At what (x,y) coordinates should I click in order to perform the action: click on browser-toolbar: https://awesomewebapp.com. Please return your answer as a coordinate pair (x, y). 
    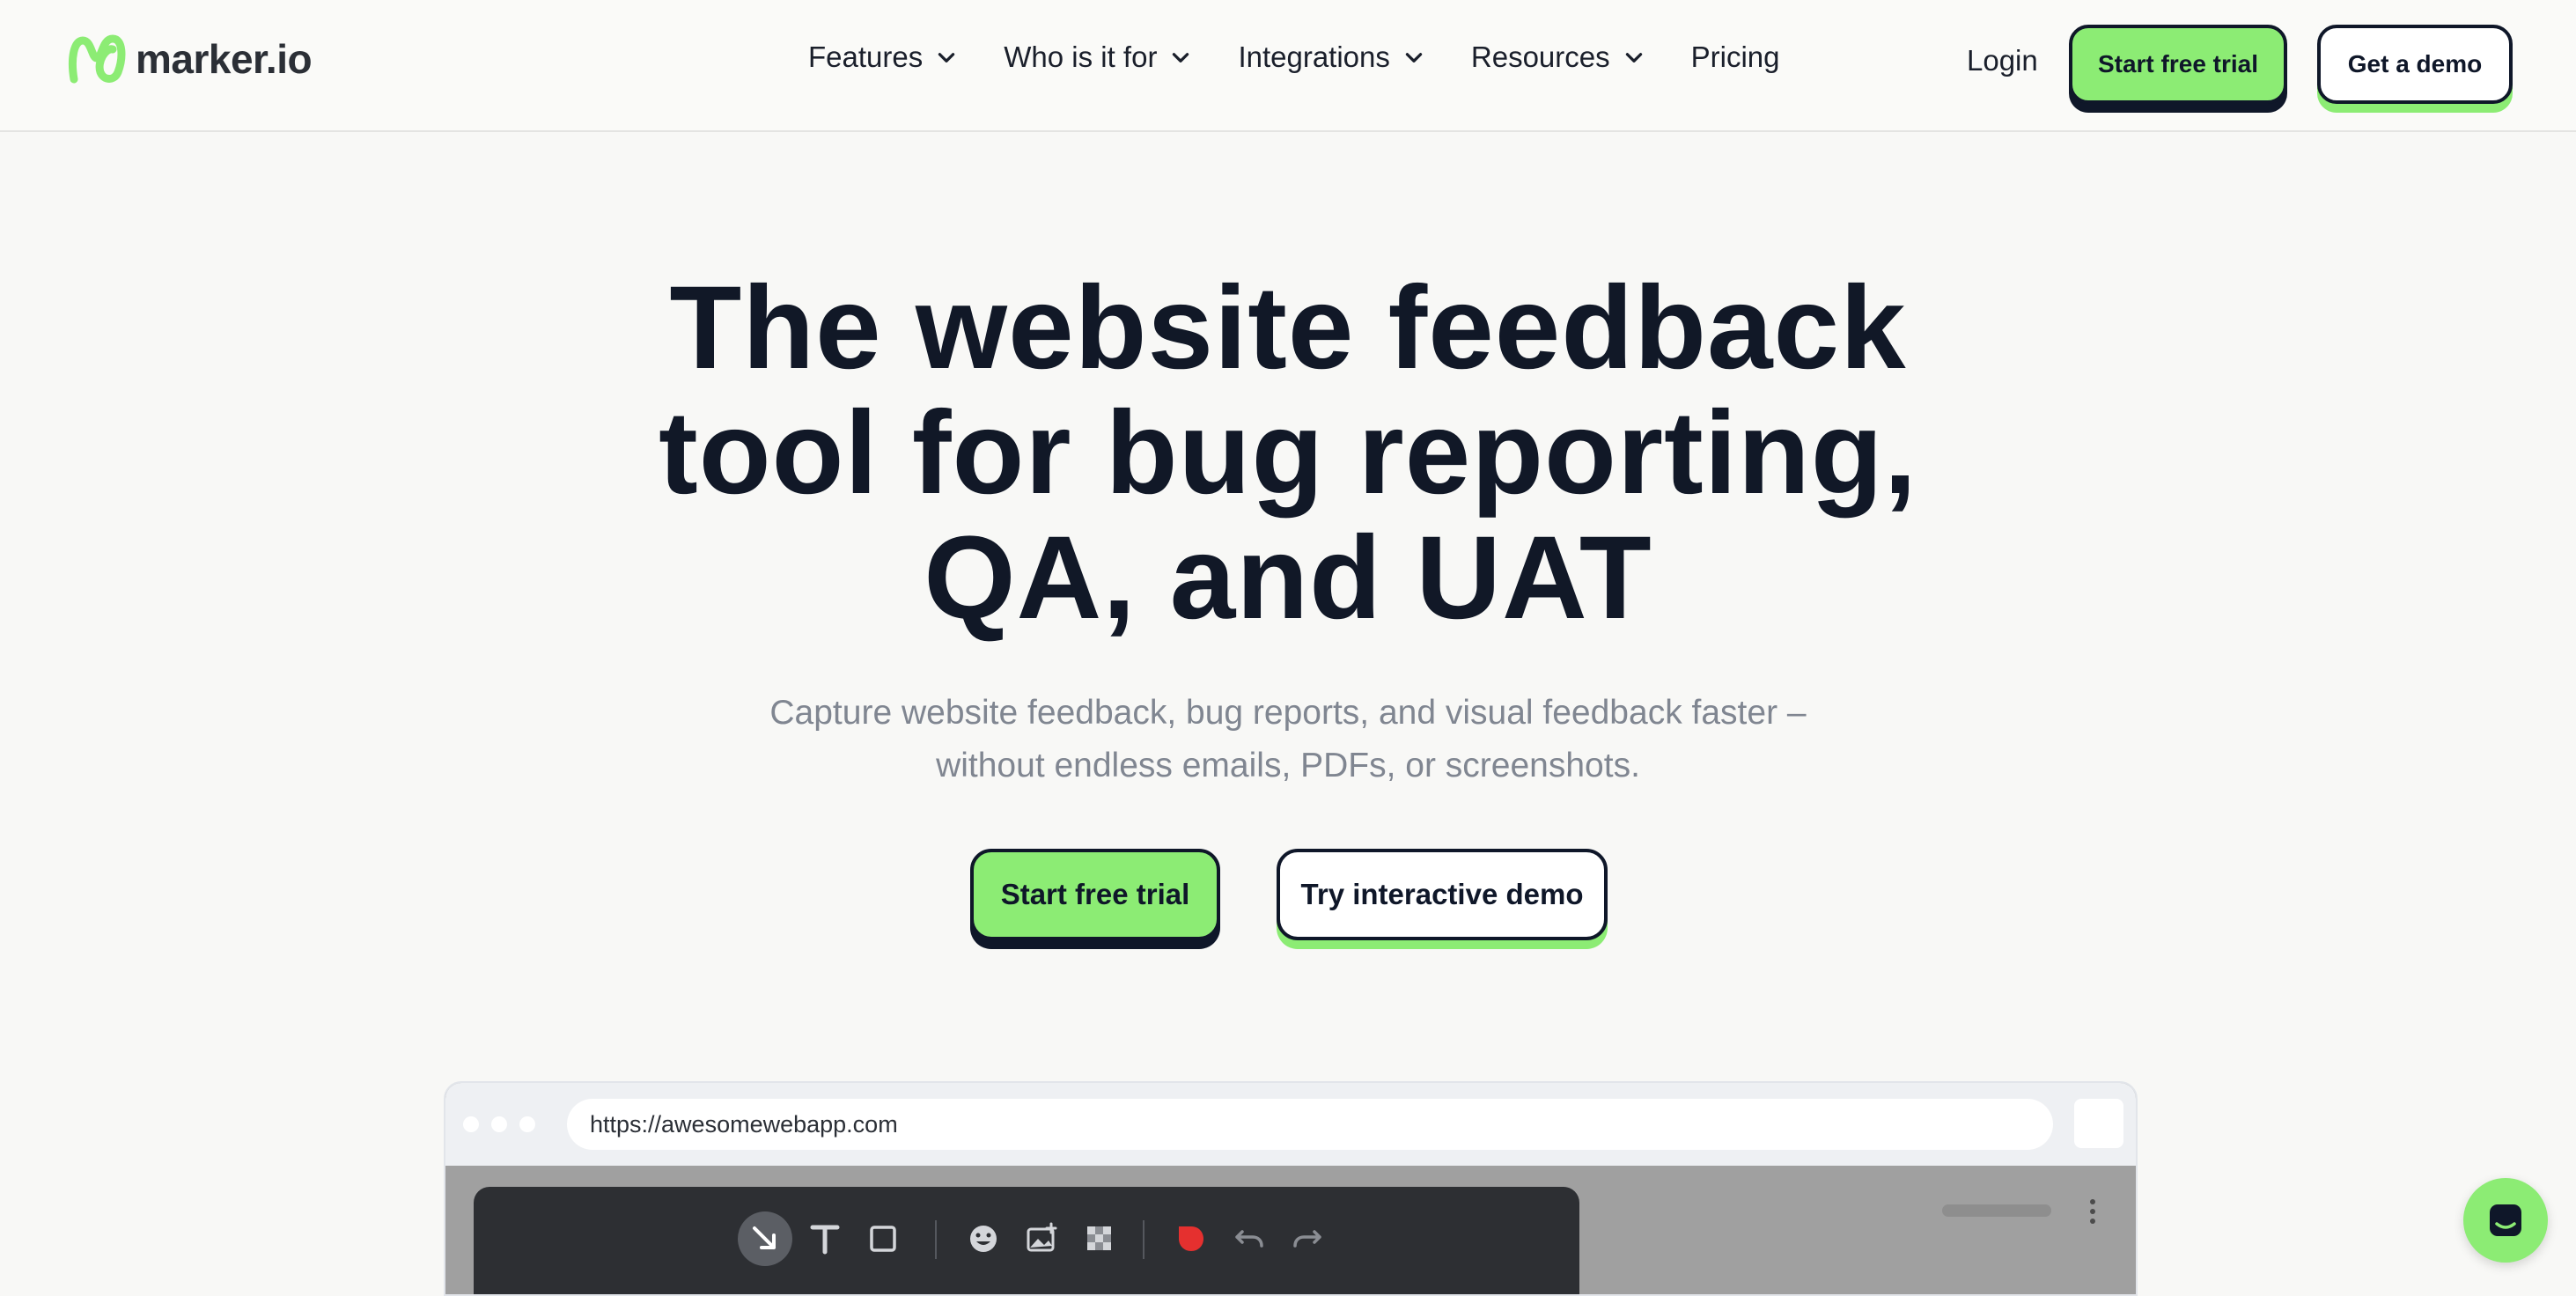
    Looking at the image, I should click on (1290, 1124).